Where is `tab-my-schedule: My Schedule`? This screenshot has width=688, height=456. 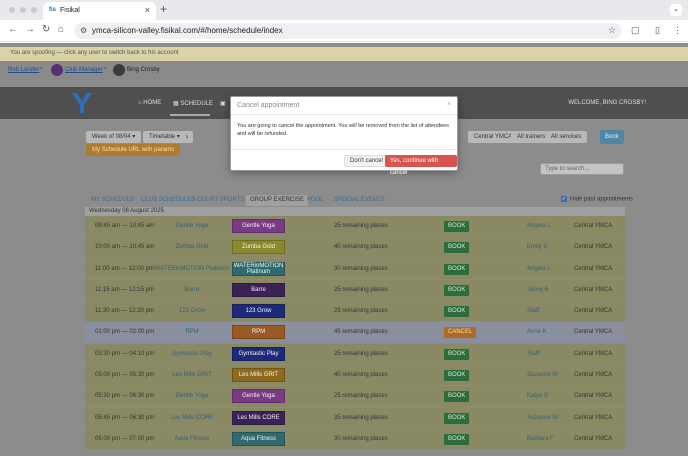
tab-my-schedule: My Schedule is located at coordinates (112, 200).